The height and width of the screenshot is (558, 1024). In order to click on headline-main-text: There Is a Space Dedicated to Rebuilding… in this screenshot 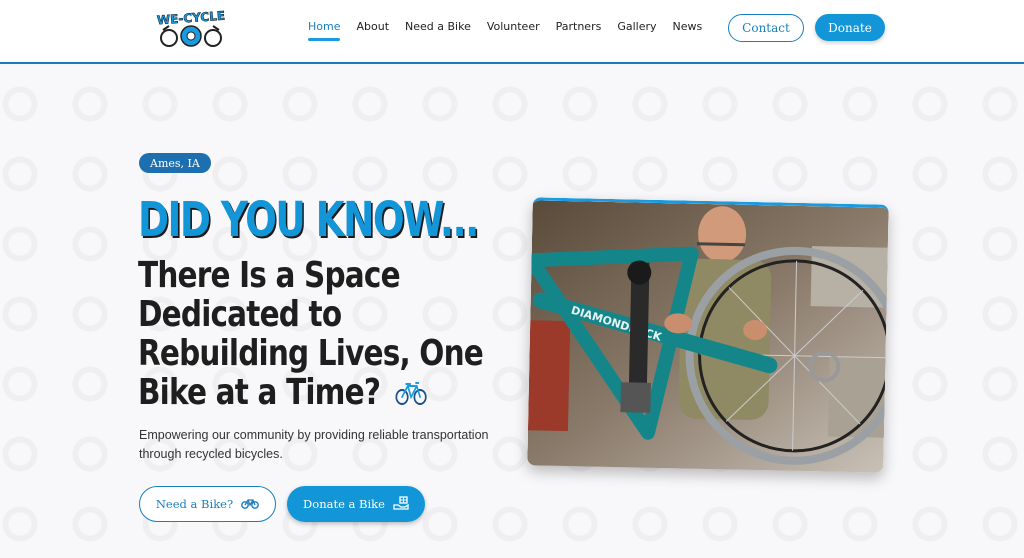, I will do `click(311, 334)`.